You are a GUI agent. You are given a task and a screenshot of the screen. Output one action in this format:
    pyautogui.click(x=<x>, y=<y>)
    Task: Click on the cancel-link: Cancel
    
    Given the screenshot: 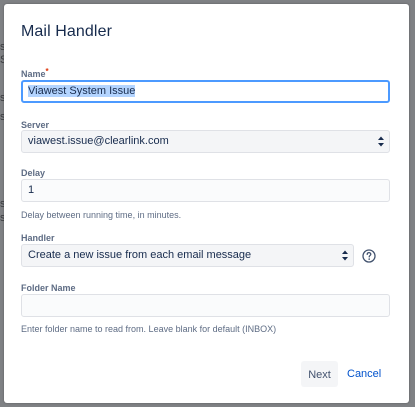 What is the action you would take?
    pyautogui.click(x=364, y=374)
    